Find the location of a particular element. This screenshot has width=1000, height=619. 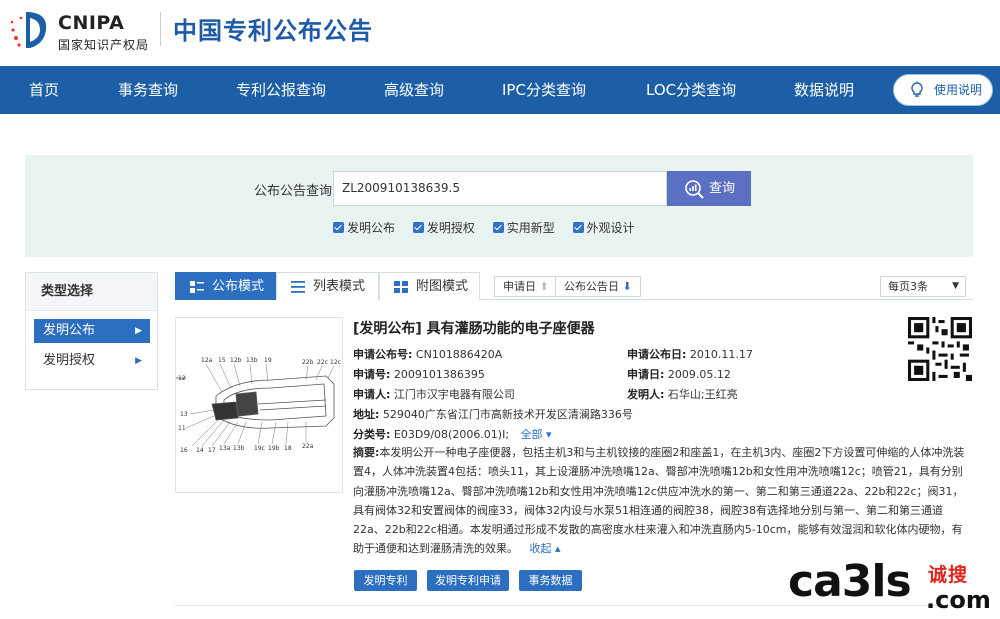

sort-by-pub-date: 公布公告日 ⬇ is located at coordinates (598, 286).